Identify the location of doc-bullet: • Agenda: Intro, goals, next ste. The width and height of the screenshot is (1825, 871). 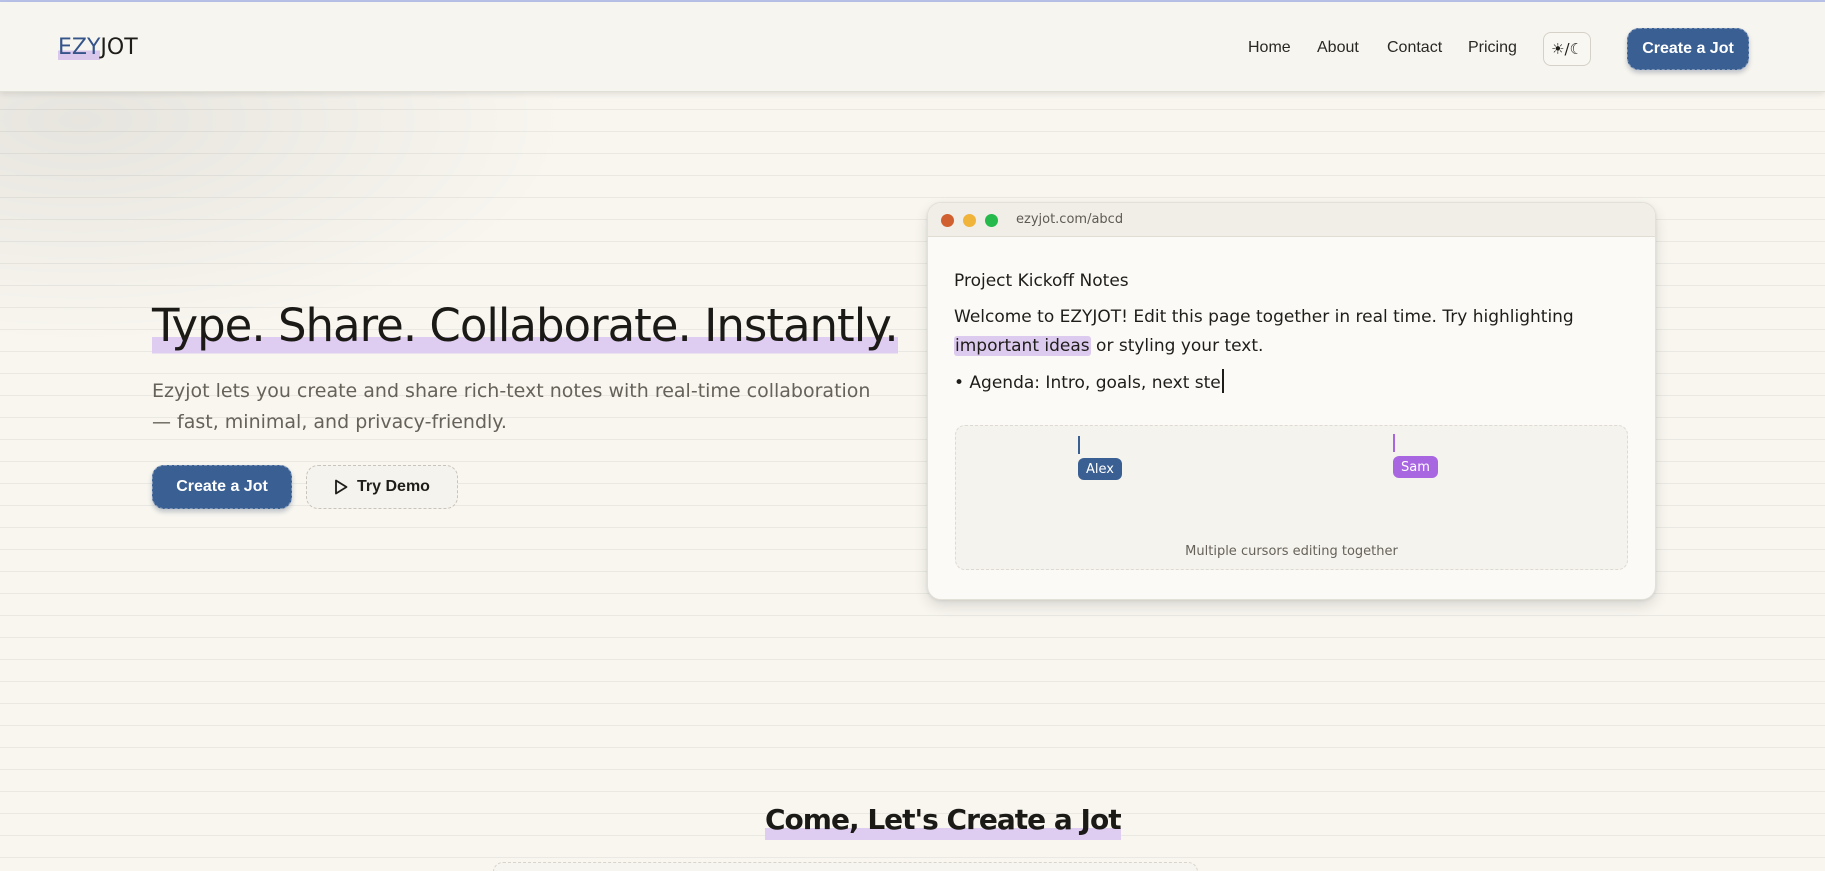
(1089, 381).